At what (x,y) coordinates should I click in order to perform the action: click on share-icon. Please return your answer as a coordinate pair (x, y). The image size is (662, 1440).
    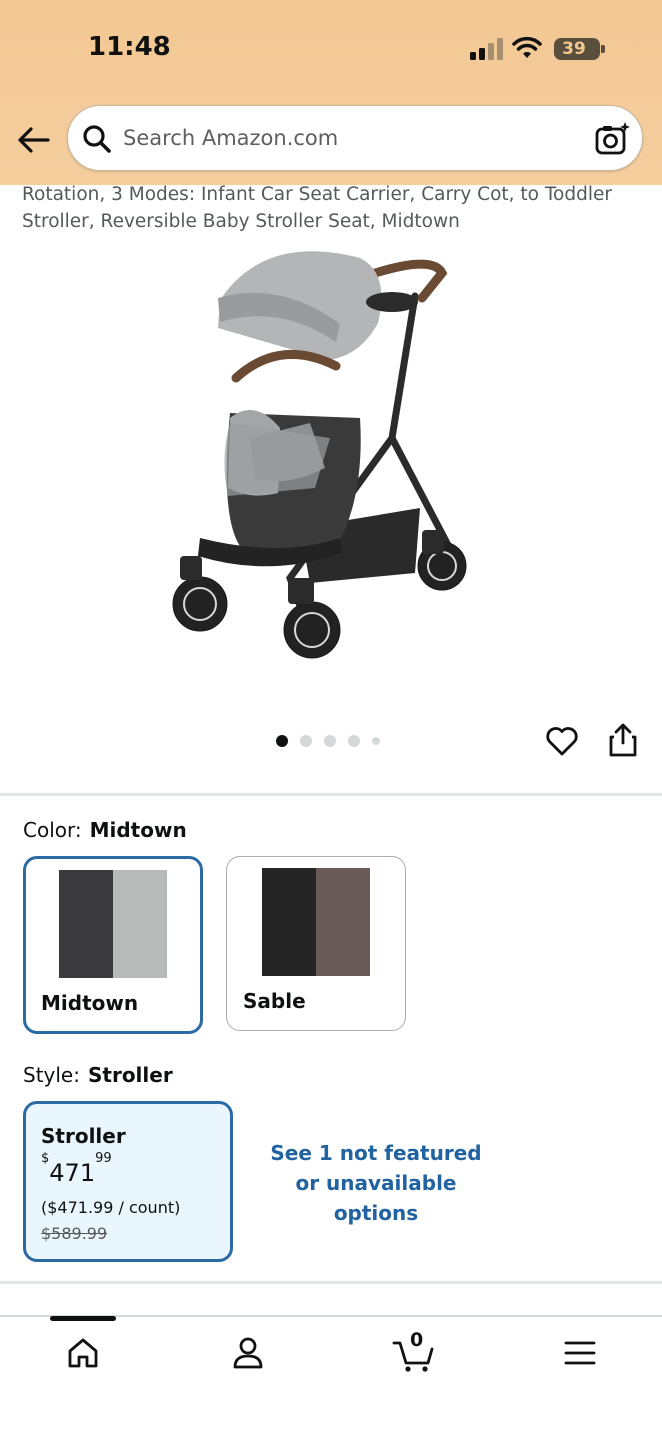
    Looking at the image, I should click on (623, 740).